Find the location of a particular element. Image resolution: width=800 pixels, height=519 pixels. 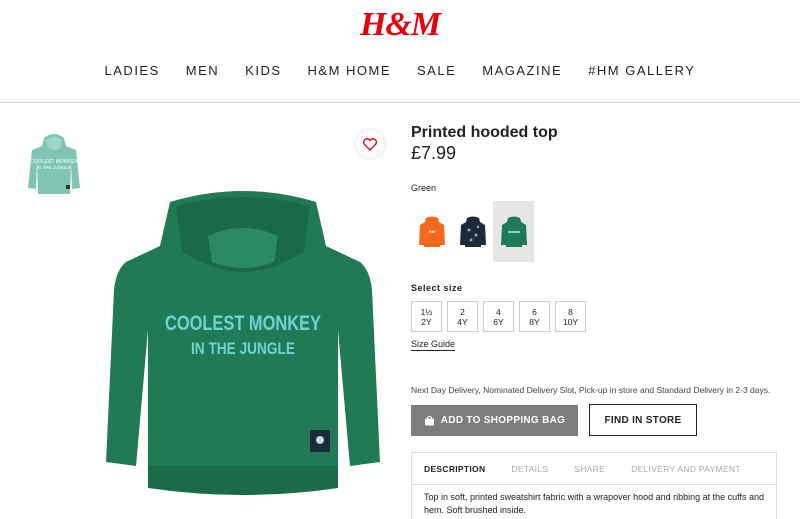

size-age: 1½ is located at coordinates (426, 311).